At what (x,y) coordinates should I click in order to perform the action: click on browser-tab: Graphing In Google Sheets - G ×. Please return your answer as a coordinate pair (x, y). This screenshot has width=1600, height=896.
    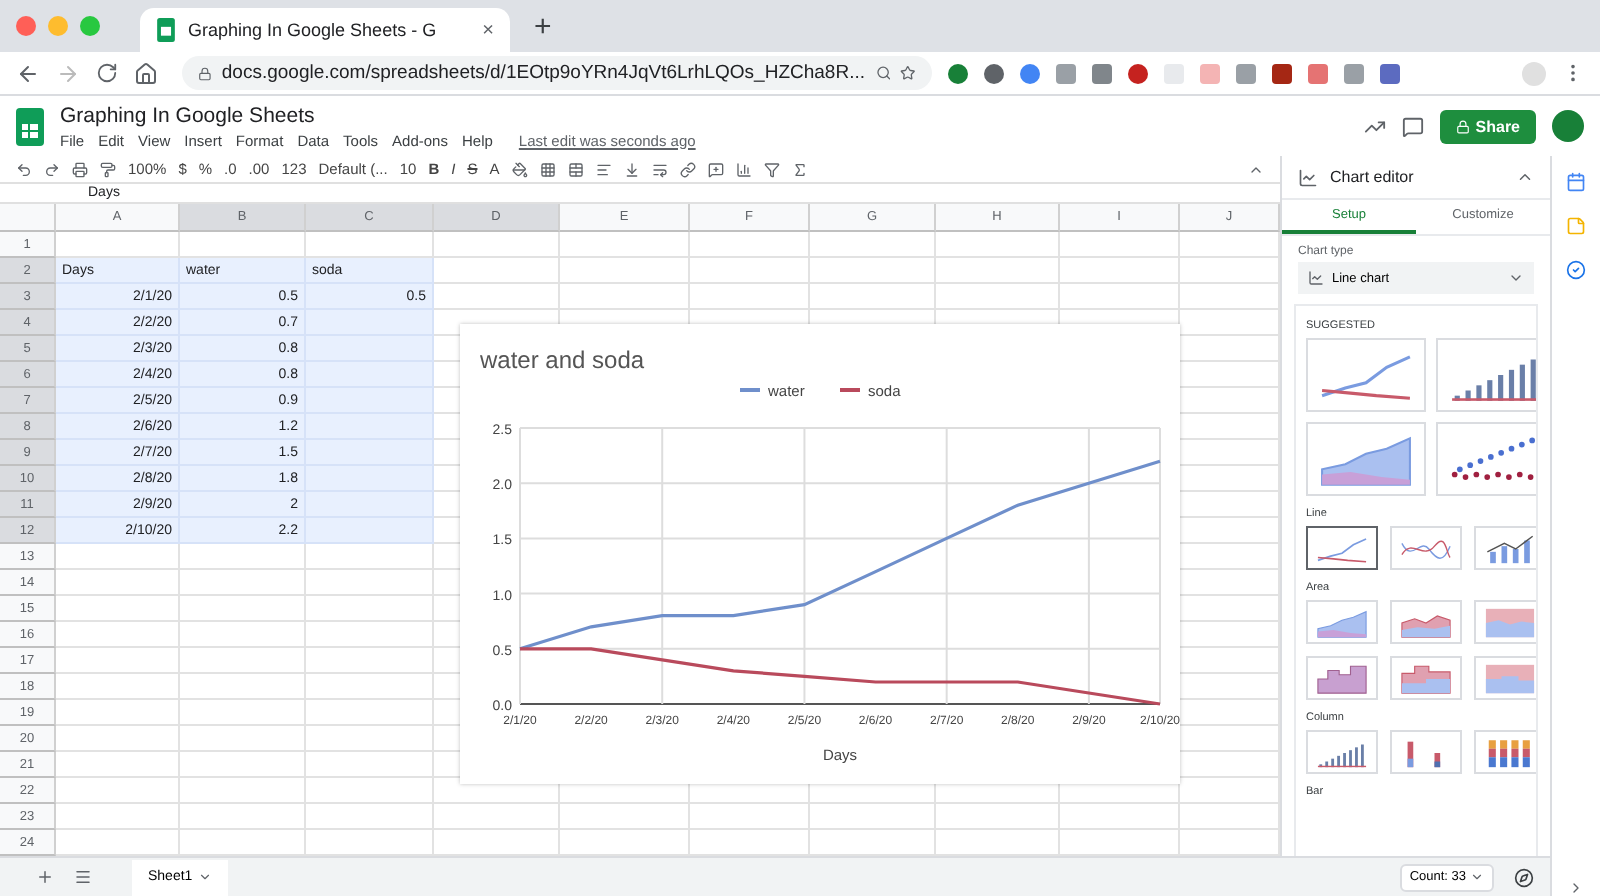
    Looking at the image, I should click on (325, 30).